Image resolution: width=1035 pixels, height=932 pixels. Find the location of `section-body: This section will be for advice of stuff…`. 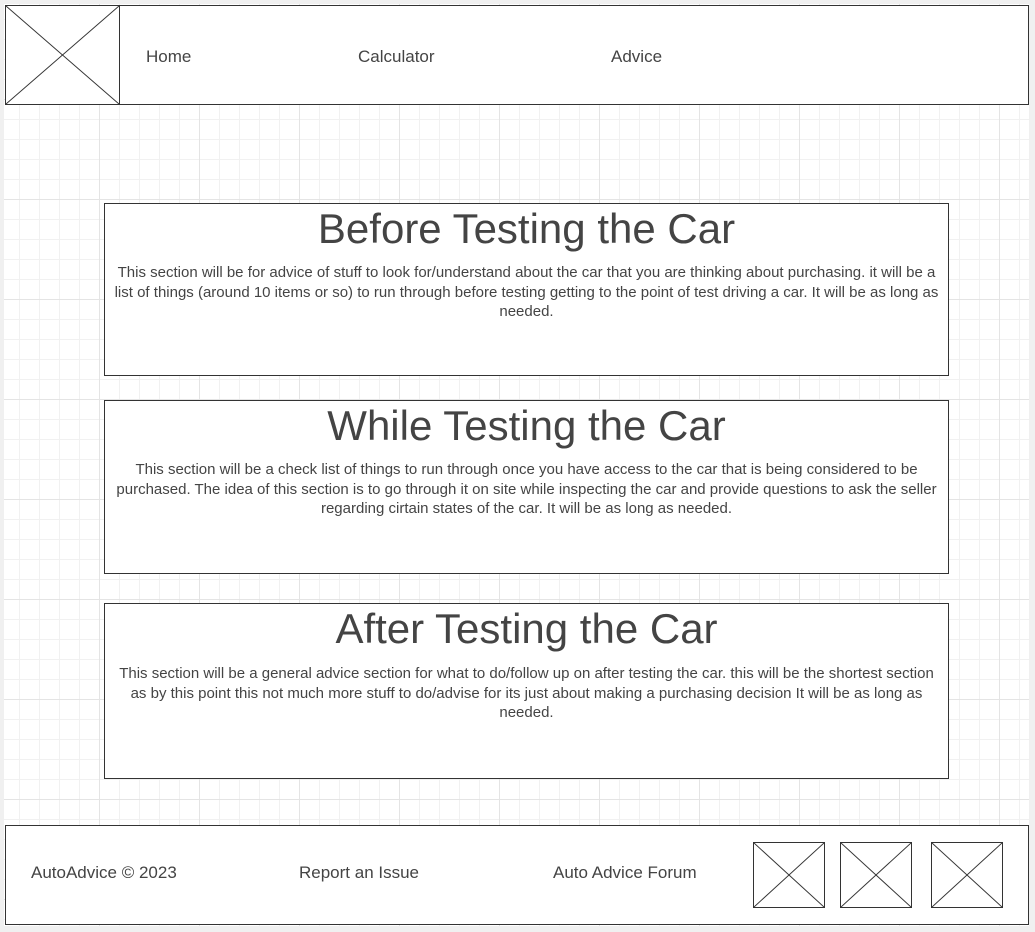

section-body: This section will be for advice of stuff… is located at coordinates (526, 292).